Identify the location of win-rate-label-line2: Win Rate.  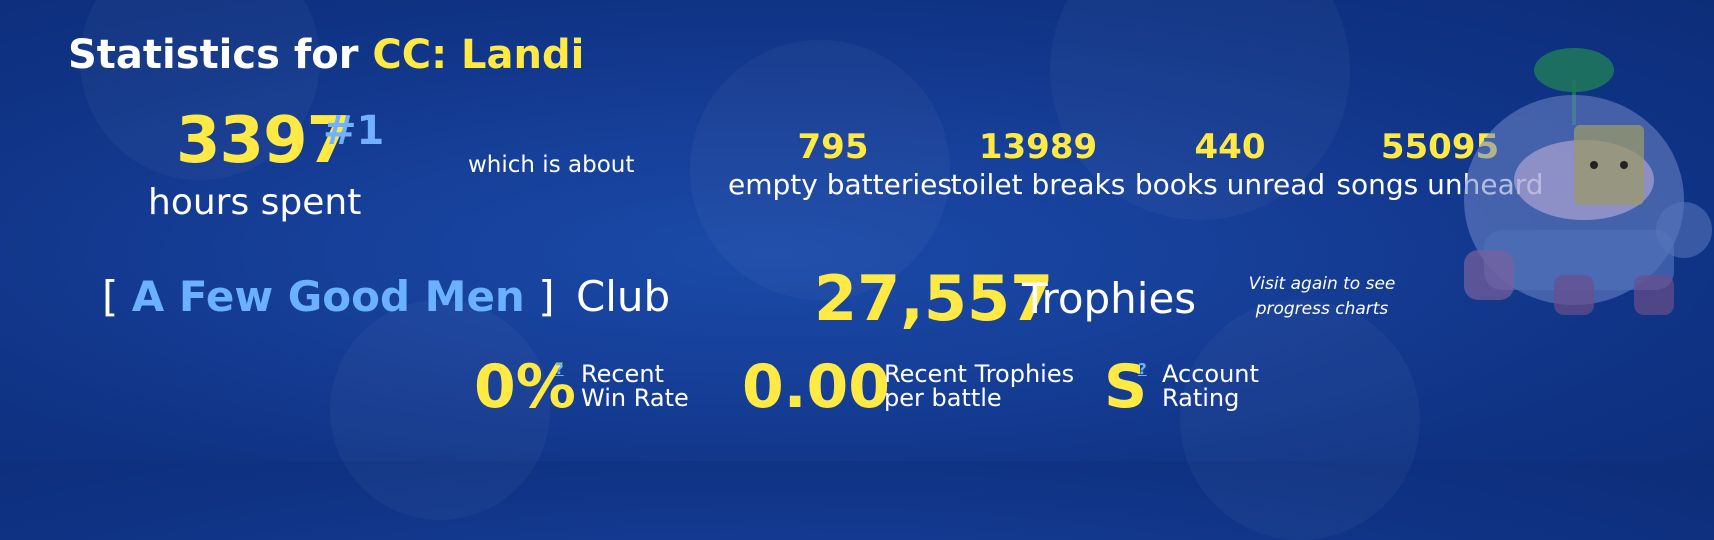
(635, 398).